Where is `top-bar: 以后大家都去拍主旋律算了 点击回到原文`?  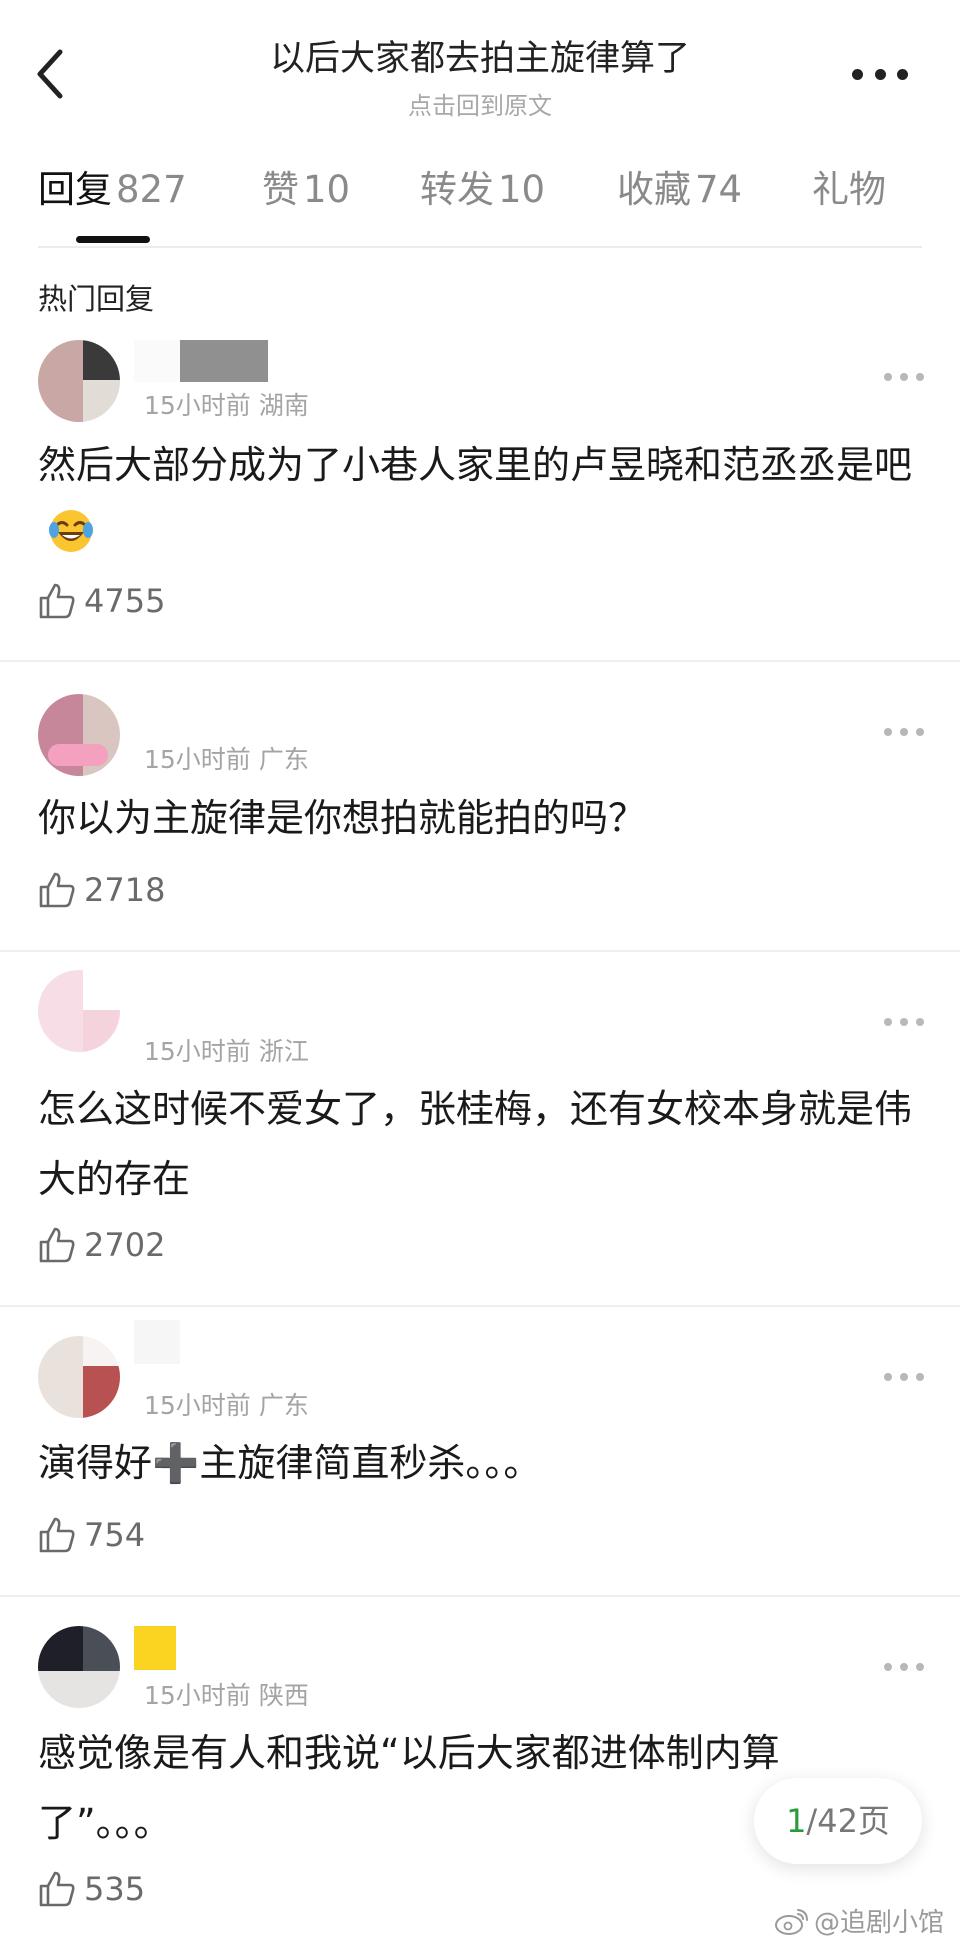
top-bar: 以后大家都去拍主旋律算了 点击回到原文 is located at coordinates (480, 67).